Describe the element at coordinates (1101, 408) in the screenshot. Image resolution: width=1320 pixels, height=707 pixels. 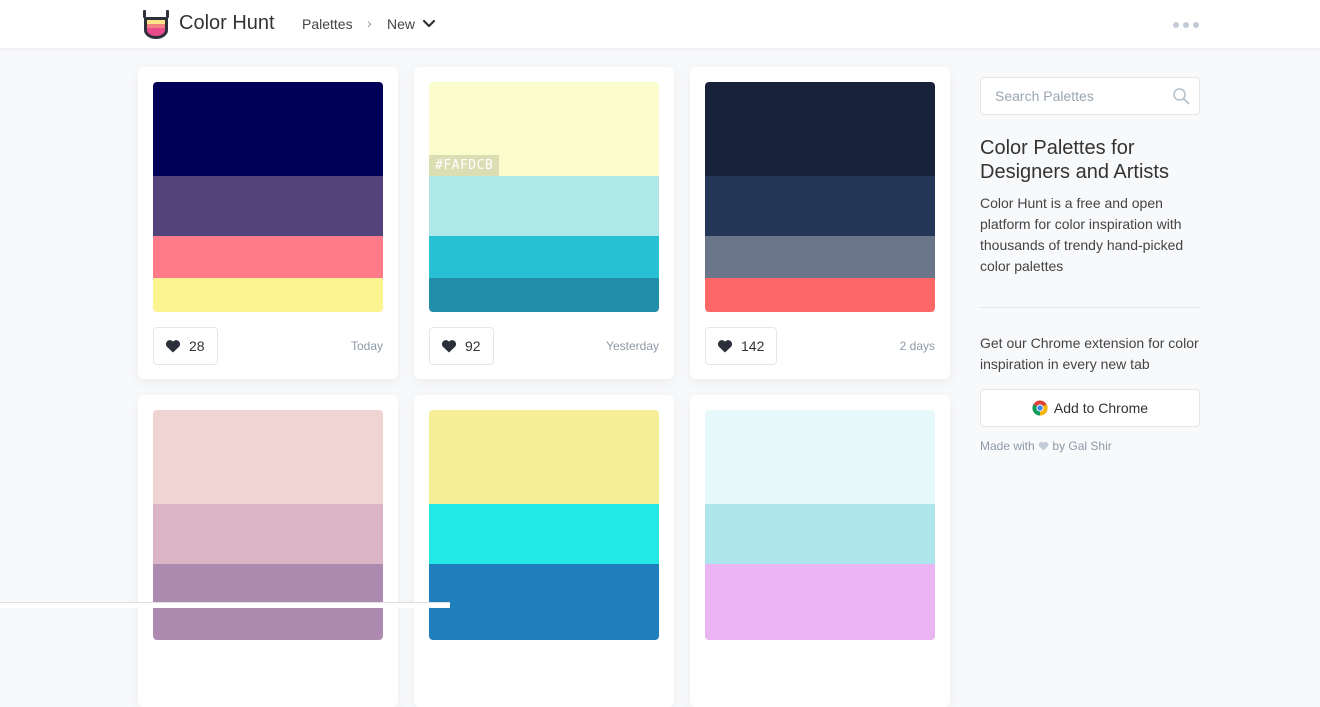
I see `add-to-chrome-label: Add to Chrome` at that location.